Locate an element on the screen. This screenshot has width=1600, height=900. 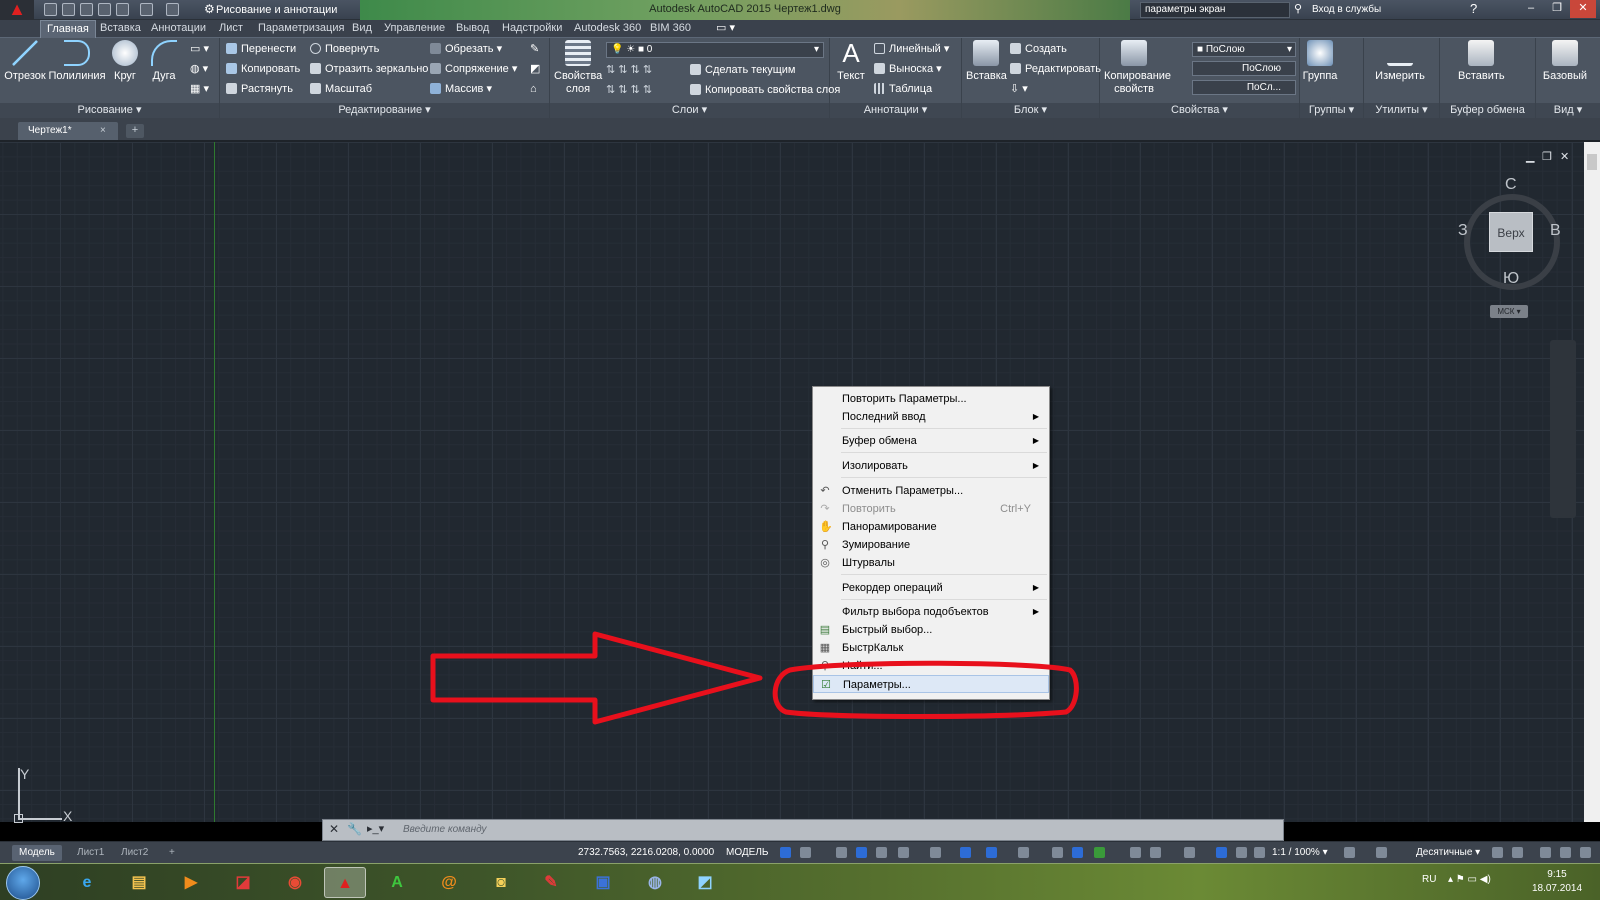
menu-item-clipboard: Буфер обмена ▶ is located at coordinates (931, 441).